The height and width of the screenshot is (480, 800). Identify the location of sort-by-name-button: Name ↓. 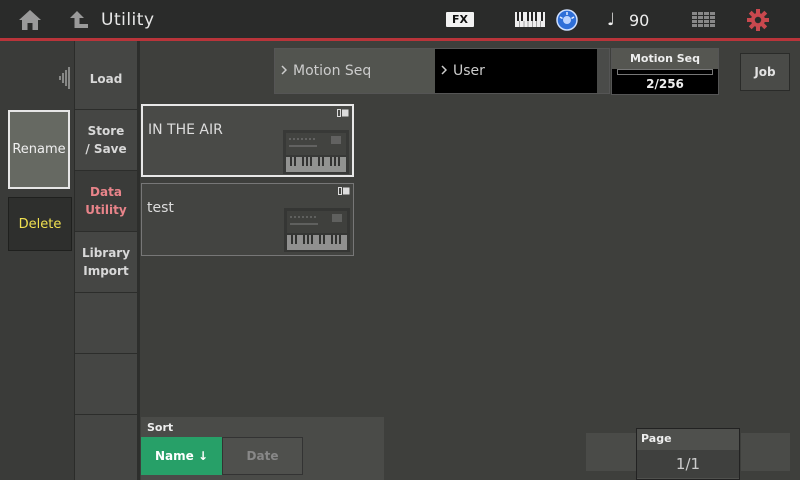
(181, 456).